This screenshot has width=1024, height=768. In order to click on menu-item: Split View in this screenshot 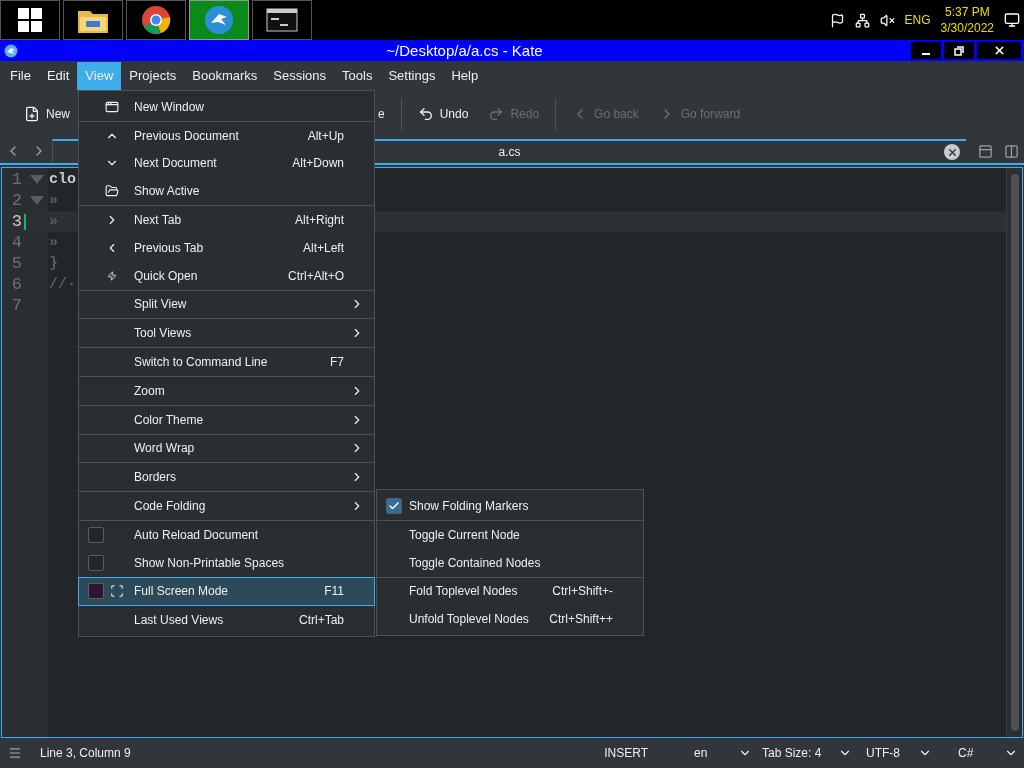, I will do `click(226, 304)`.